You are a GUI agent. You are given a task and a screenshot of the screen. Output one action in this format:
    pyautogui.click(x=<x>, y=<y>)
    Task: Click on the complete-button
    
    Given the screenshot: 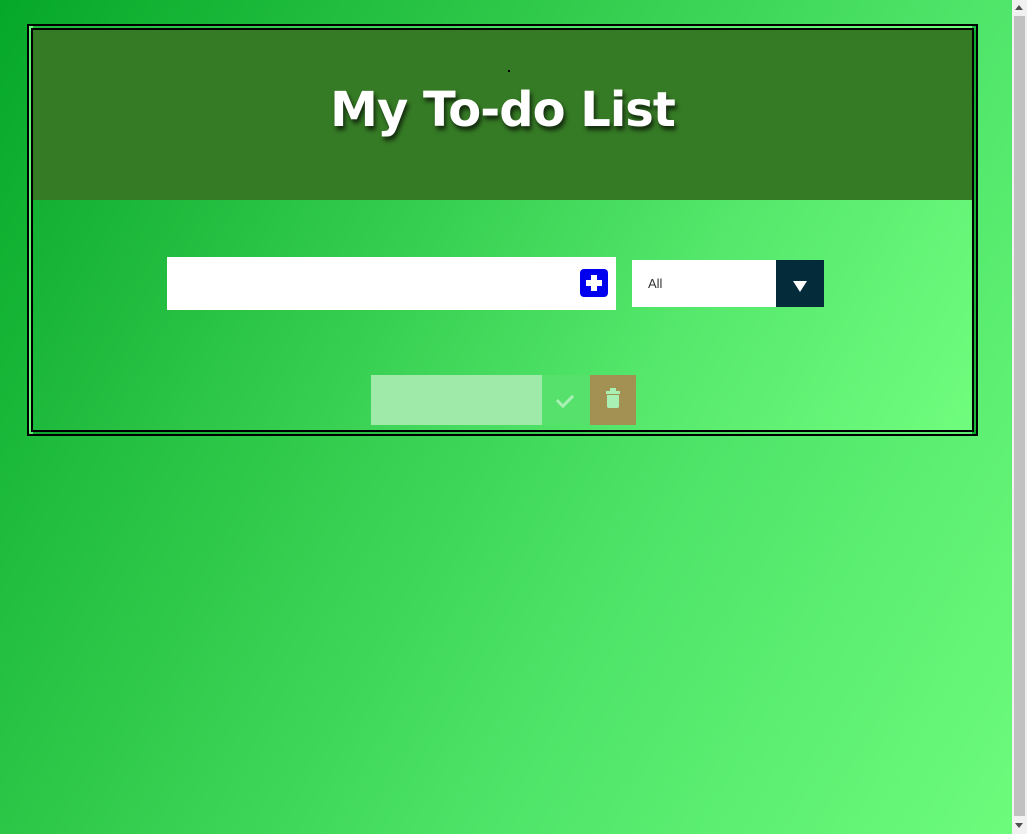 What is the action you would take?
    pyautogui.click(x=566, y=400)
    